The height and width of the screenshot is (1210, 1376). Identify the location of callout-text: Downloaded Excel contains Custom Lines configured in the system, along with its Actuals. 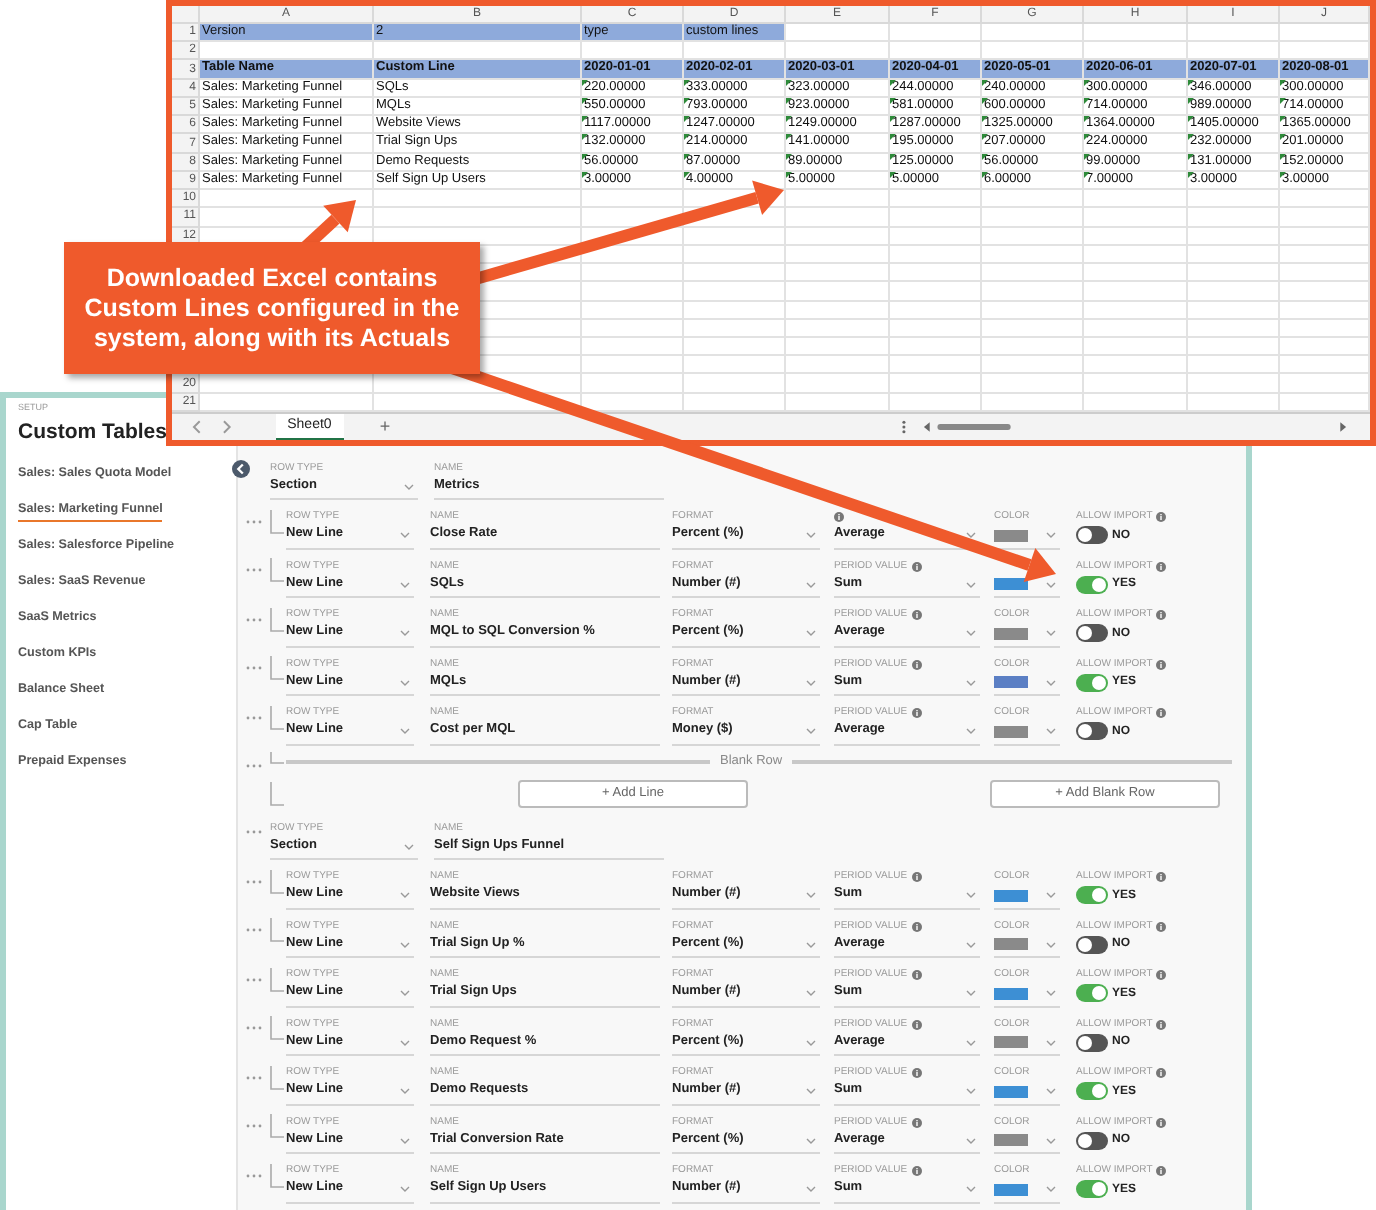
(272, 308).